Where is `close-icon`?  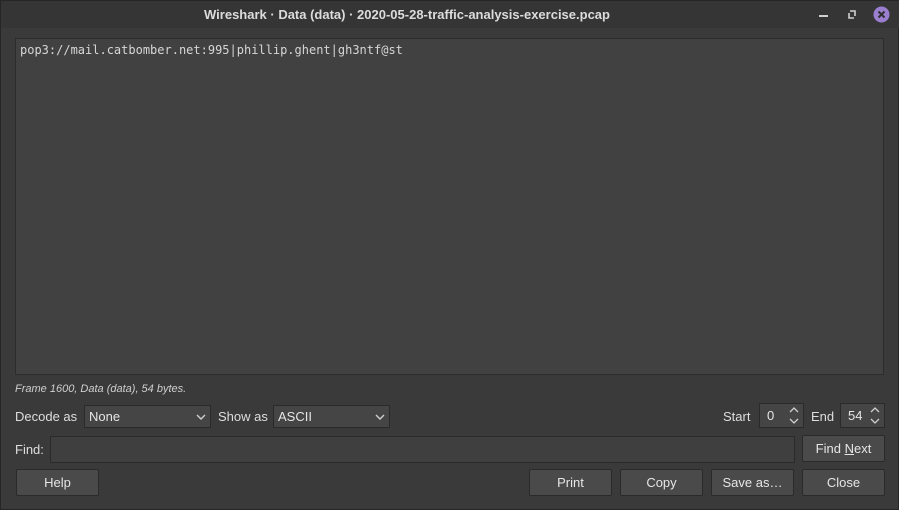
close-icon is located at coordinates (881, 14).